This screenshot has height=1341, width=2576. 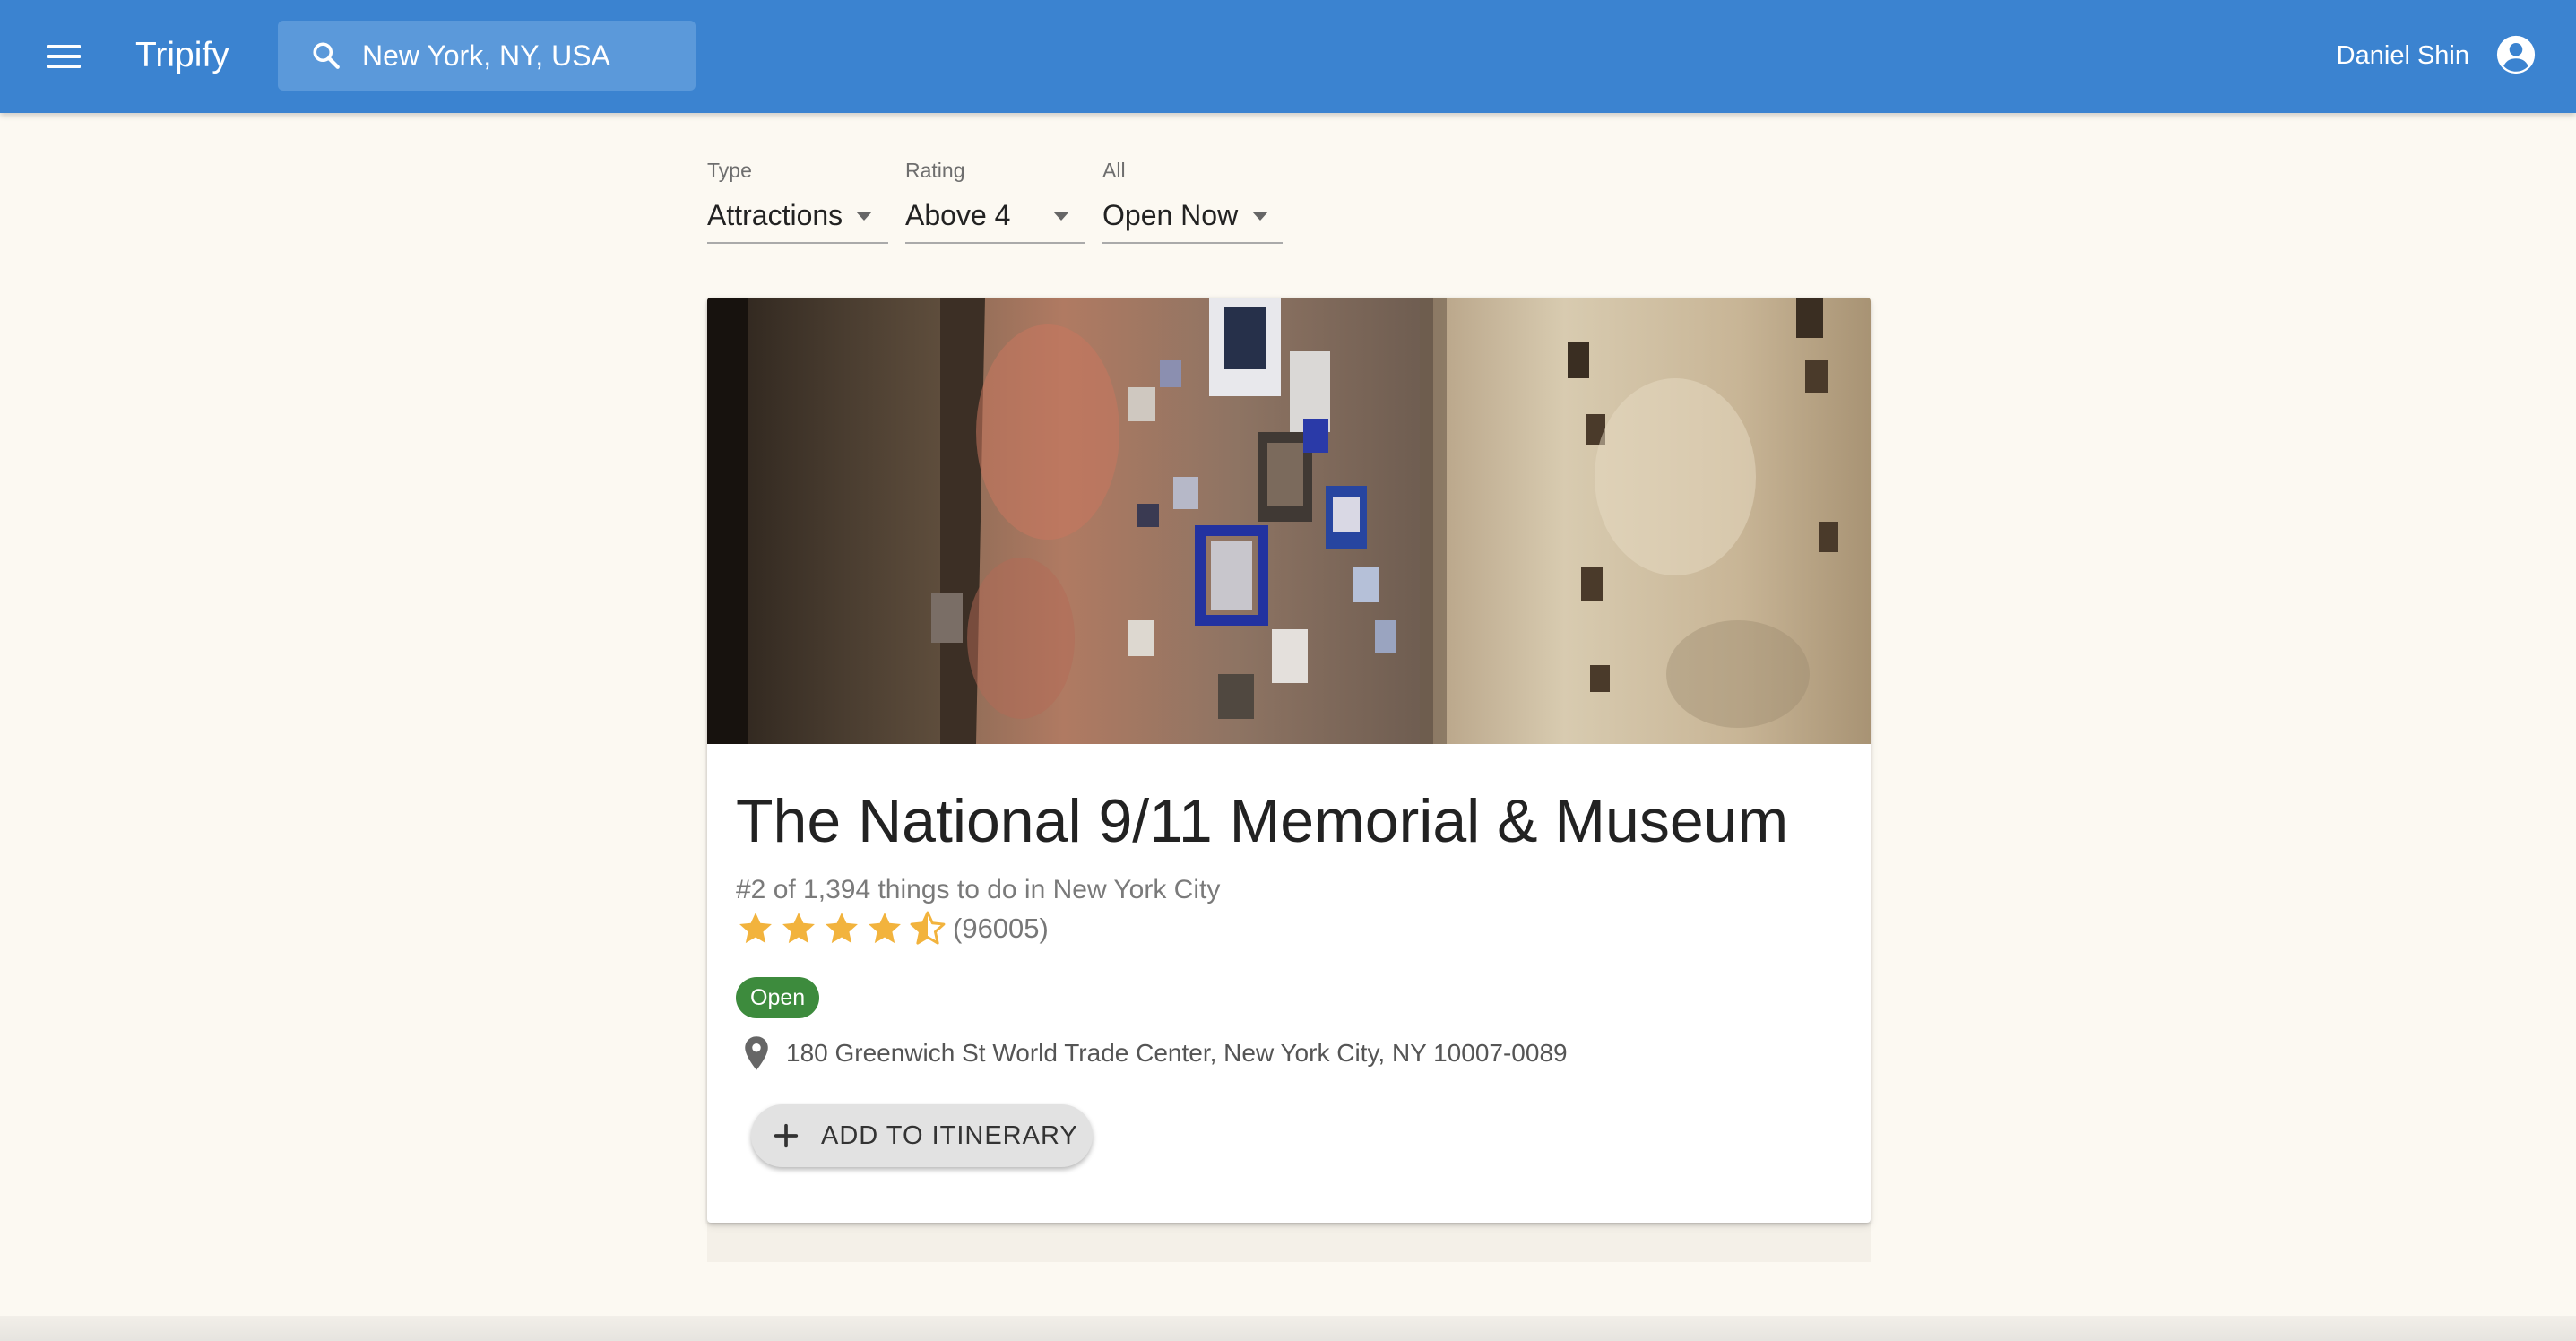 I want to click on type-dropdown-arrow-icon, so click(x=864, y=216).